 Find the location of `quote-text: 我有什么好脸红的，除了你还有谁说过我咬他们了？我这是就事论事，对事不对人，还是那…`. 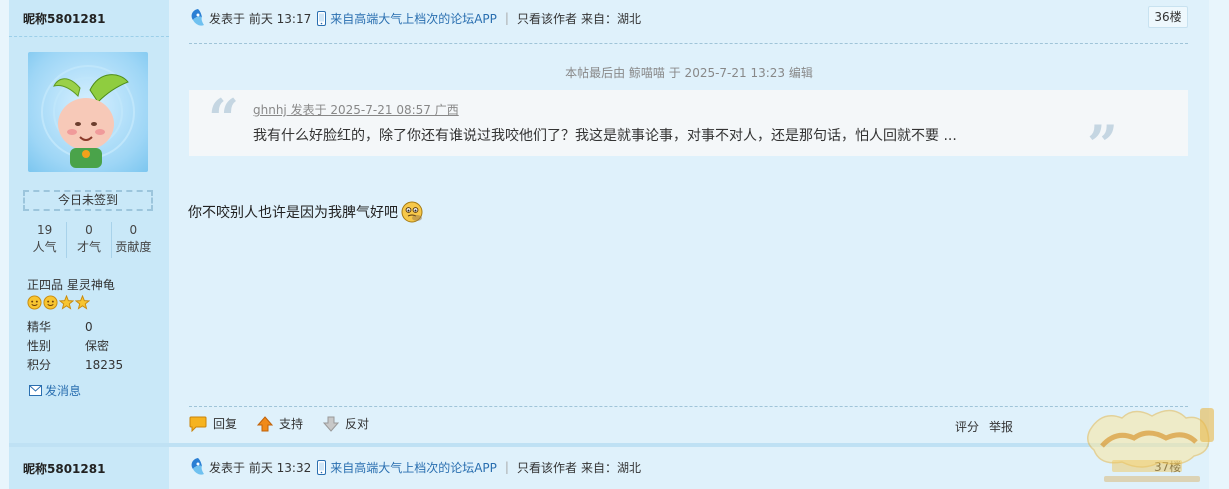

quote-text: 我有什么好脸红的，除了你还有谁说过我咬他们了？我这是就事论事，对事不对人，还是那… is located at coordinates (605, 136).